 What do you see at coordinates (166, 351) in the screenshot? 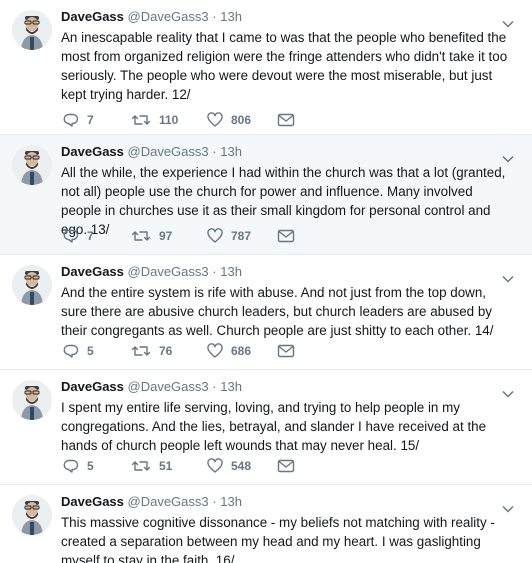
I see `retweet-count: 76` at bounding box center [166, 351].